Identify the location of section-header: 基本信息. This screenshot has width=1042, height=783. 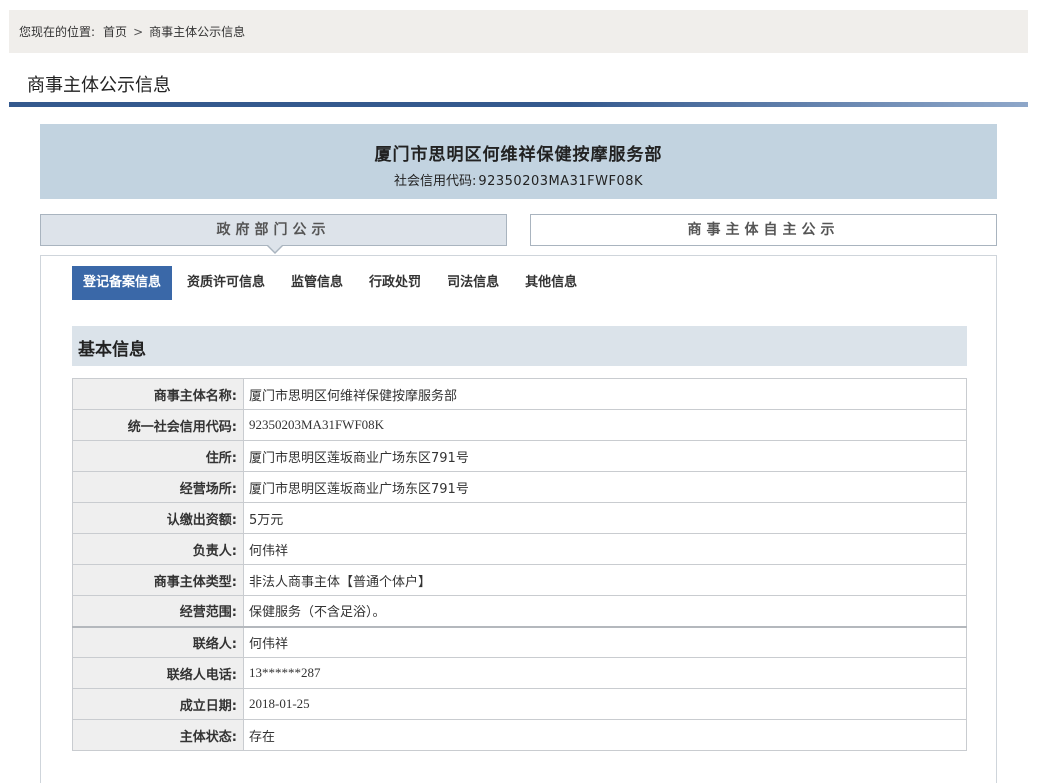
(519, 346).